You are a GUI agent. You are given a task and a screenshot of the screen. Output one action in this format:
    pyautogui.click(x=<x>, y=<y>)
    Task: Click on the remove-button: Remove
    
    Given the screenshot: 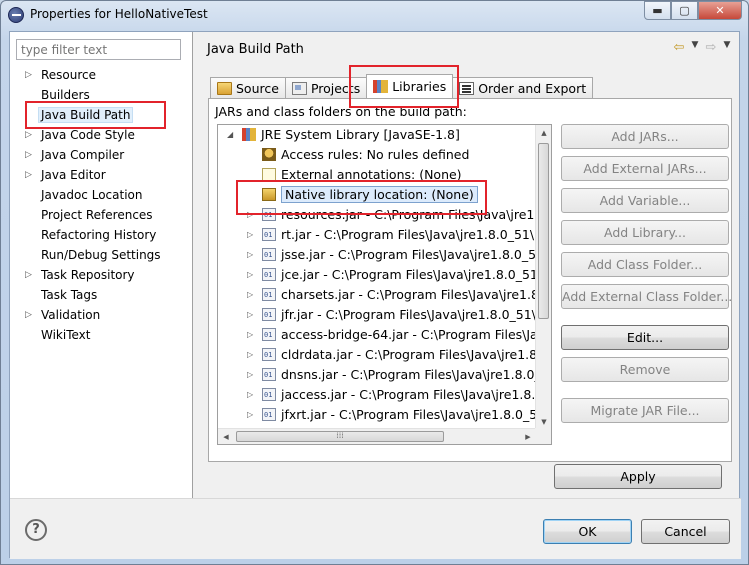 What is the action you would take?
    pyautogui.click(x=645, y=369)
    